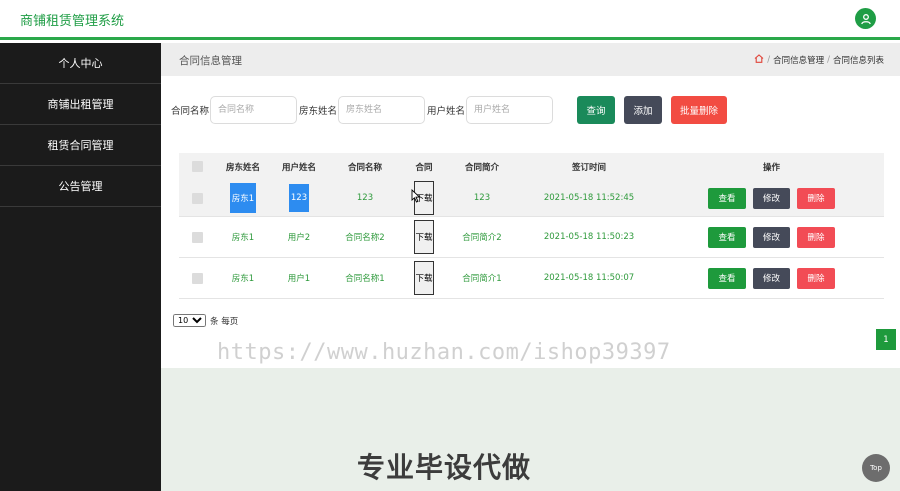  What do you see at coordinates (365, 238) in the screenshot?
I see `contract-name-cell: 合同名称2` at bounding box center [365, 238].